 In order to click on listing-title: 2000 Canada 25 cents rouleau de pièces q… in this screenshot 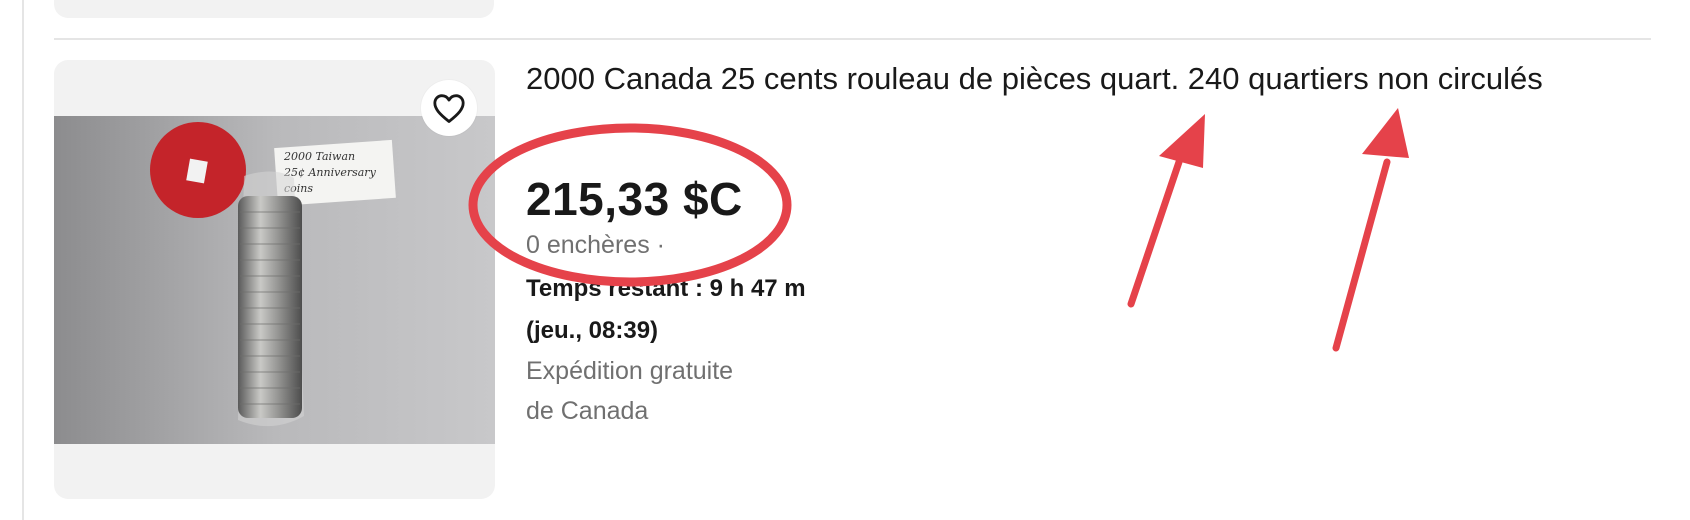, I will do `click(1086, 79)`.